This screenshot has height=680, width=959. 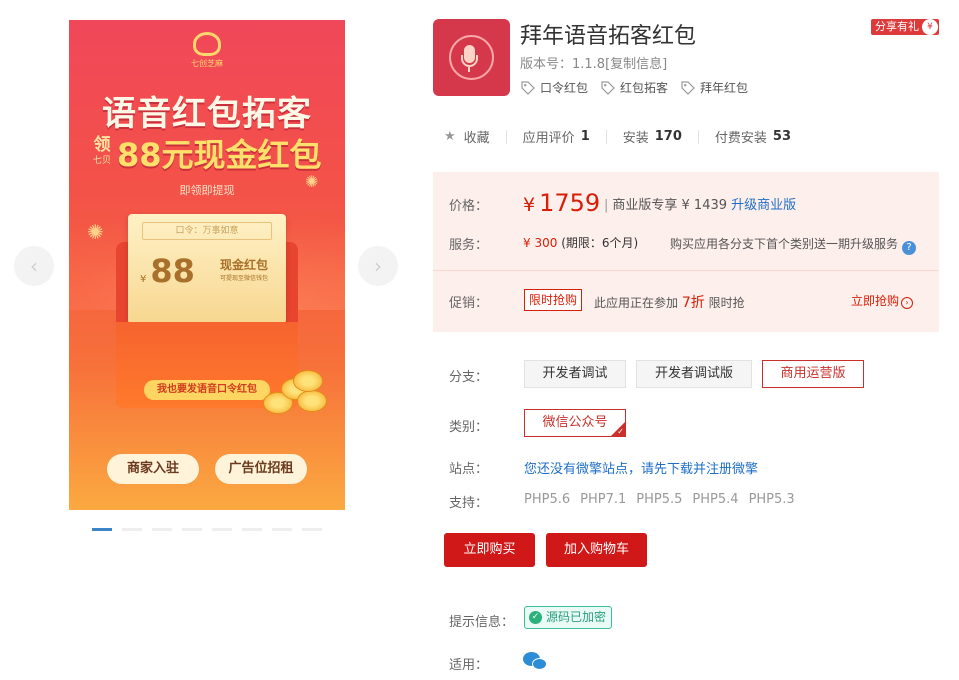 I want to click on paid-install-value: 53, so click(x=781, y=136).